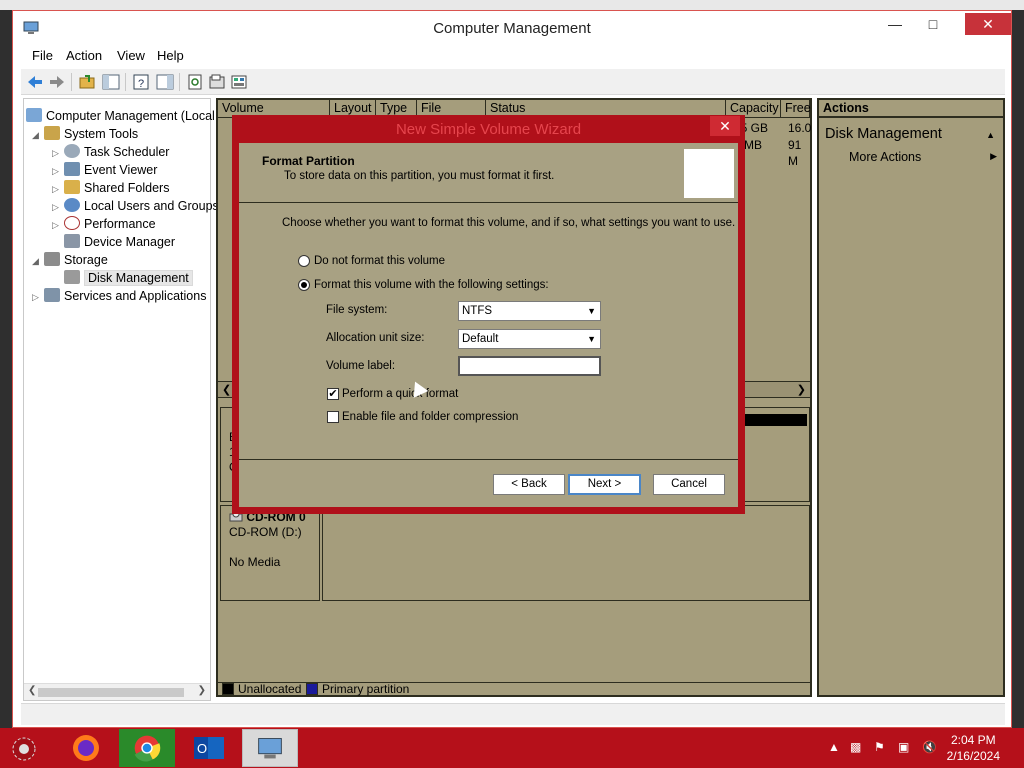  I want to click on tree-item-event-viewer: ▷ Event Viewer, so click(104, 170).